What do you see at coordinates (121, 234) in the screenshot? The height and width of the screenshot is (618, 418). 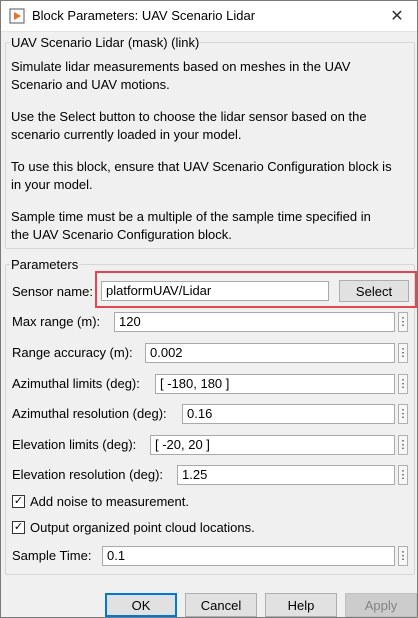 I see `description-line-8: the UAV Scenario Configuration block.` at bounding box center [121, 234].